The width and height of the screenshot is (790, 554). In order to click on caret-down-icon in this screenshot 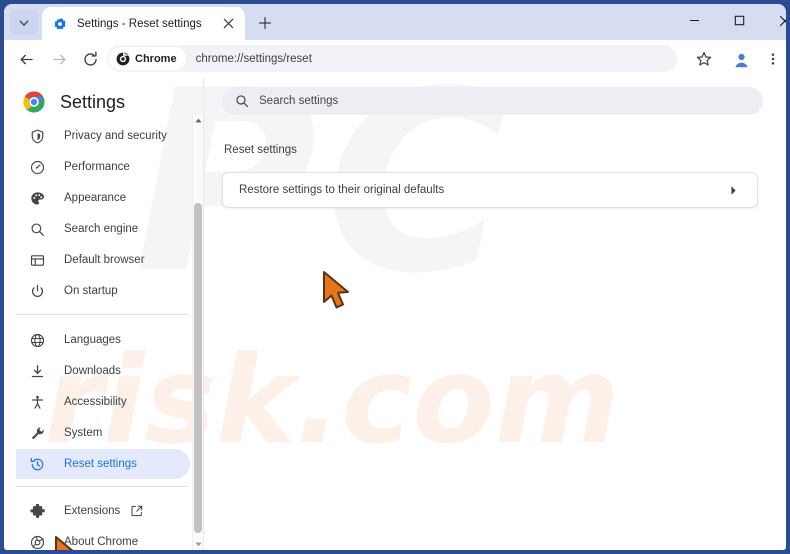, I will do `click(198, 544)`.